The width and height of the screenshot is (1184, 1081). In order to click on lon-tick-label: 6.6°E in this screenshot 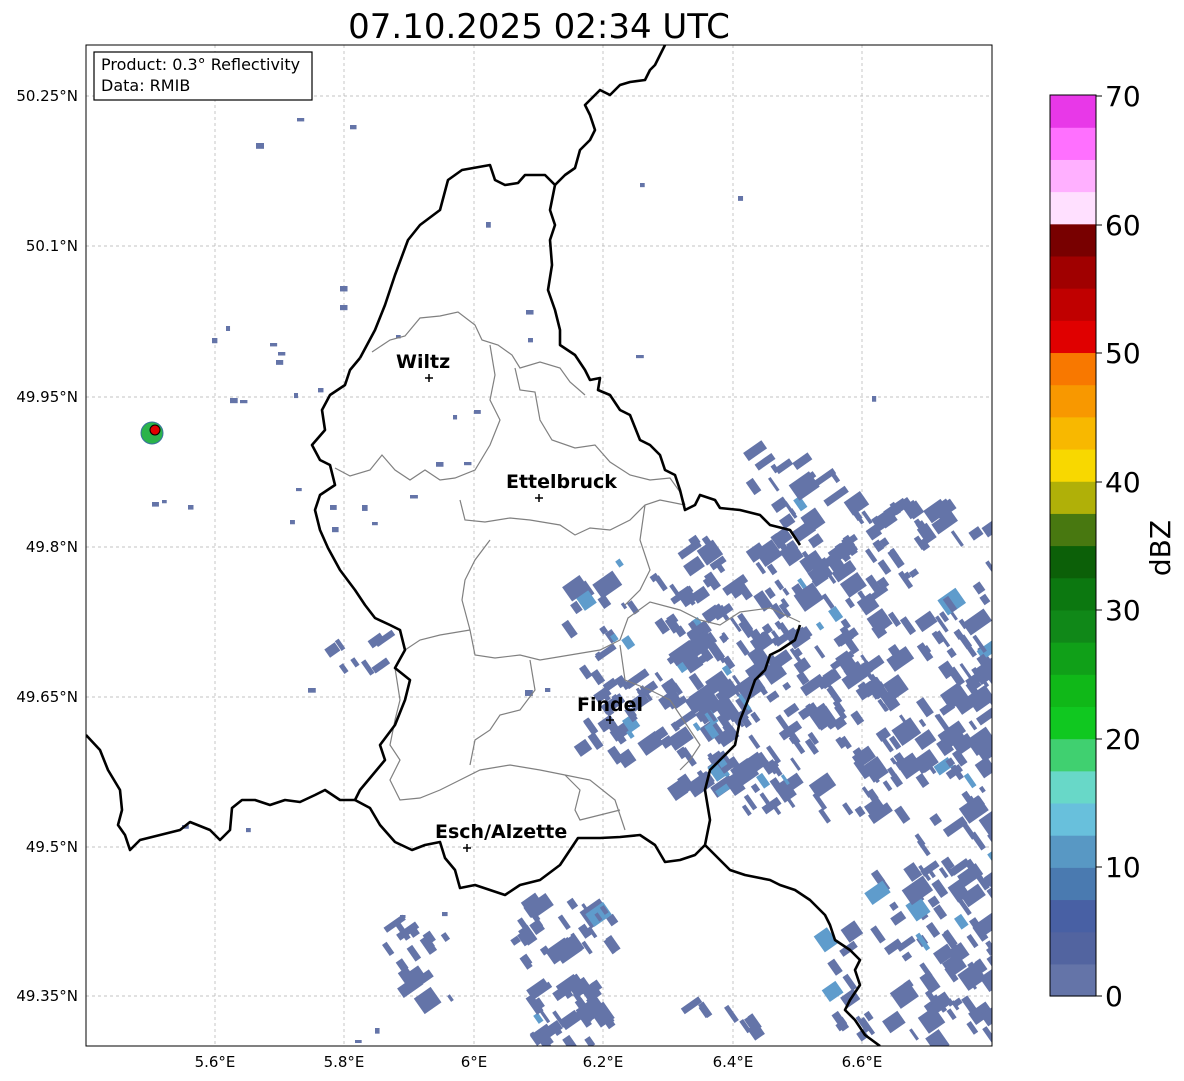, I will do `click(862, 1062)`.